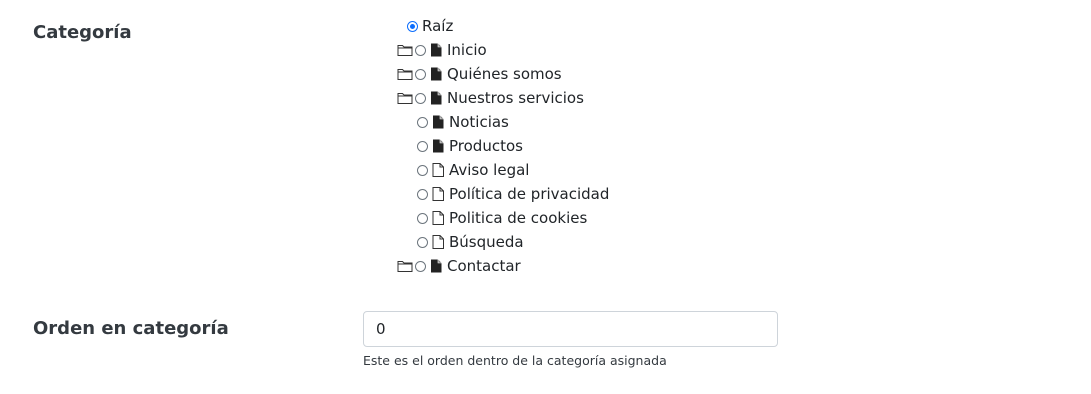 This screenshot has width=1091, height=394. Describe the element at coordinates (82, 32) in the screenshot. I see `categoria-label: Categoría` at that location.